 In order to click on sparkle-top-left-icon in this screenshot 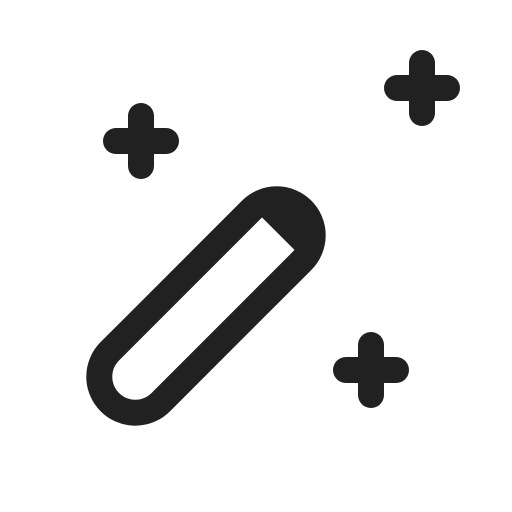, I will do `click(141, 141)`.